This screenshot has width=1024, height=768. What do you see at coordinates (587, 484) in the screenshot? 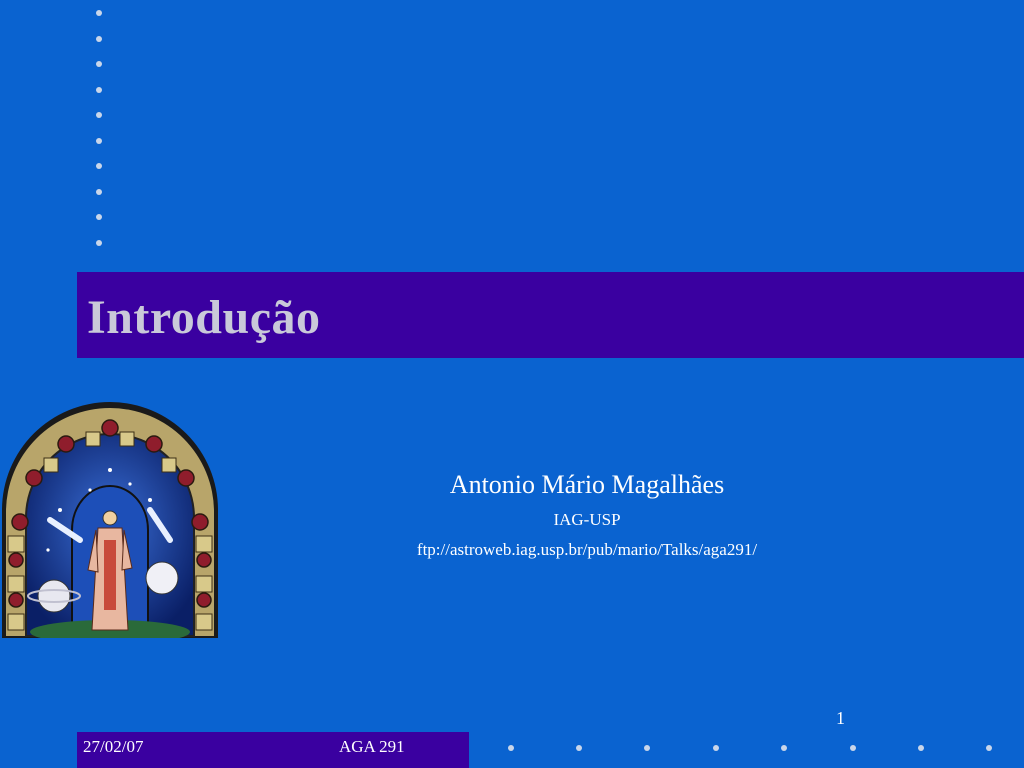
I see `author-name: Antonio Mário Magalhães` at bounding box center [587, 484].